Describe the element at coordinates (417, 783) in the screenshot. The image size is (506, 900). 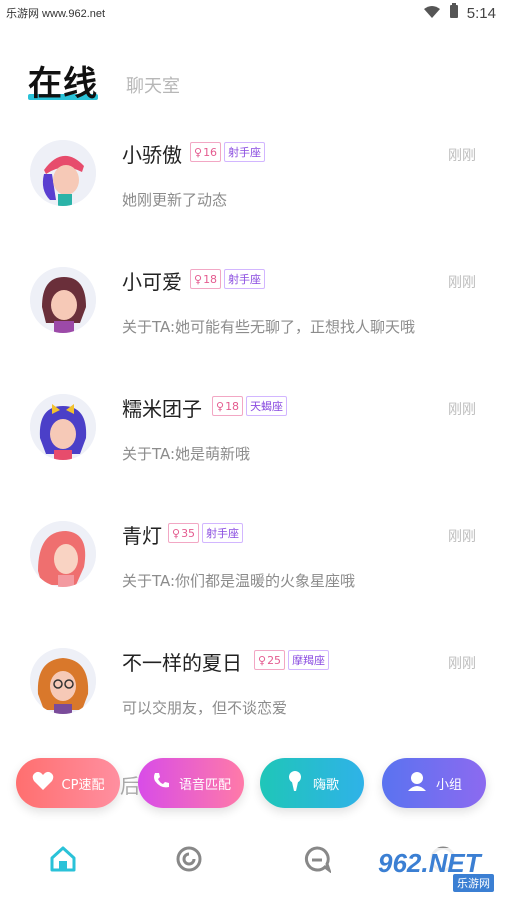
I see `group-icon` at that location.